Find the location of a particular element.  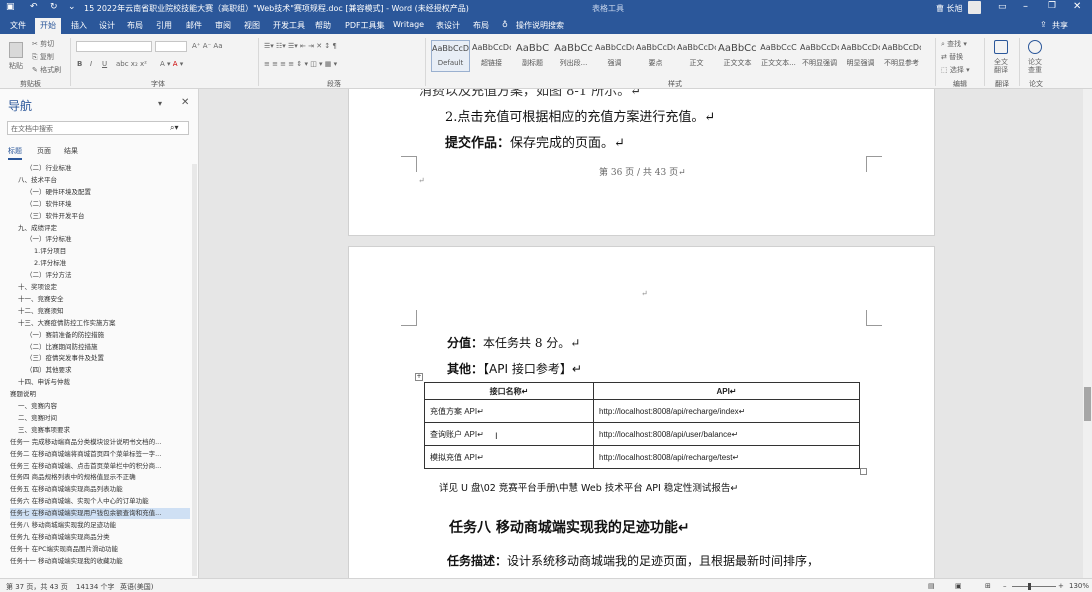

tab-table-design: 表设计 is located at coordinates (448, 25).